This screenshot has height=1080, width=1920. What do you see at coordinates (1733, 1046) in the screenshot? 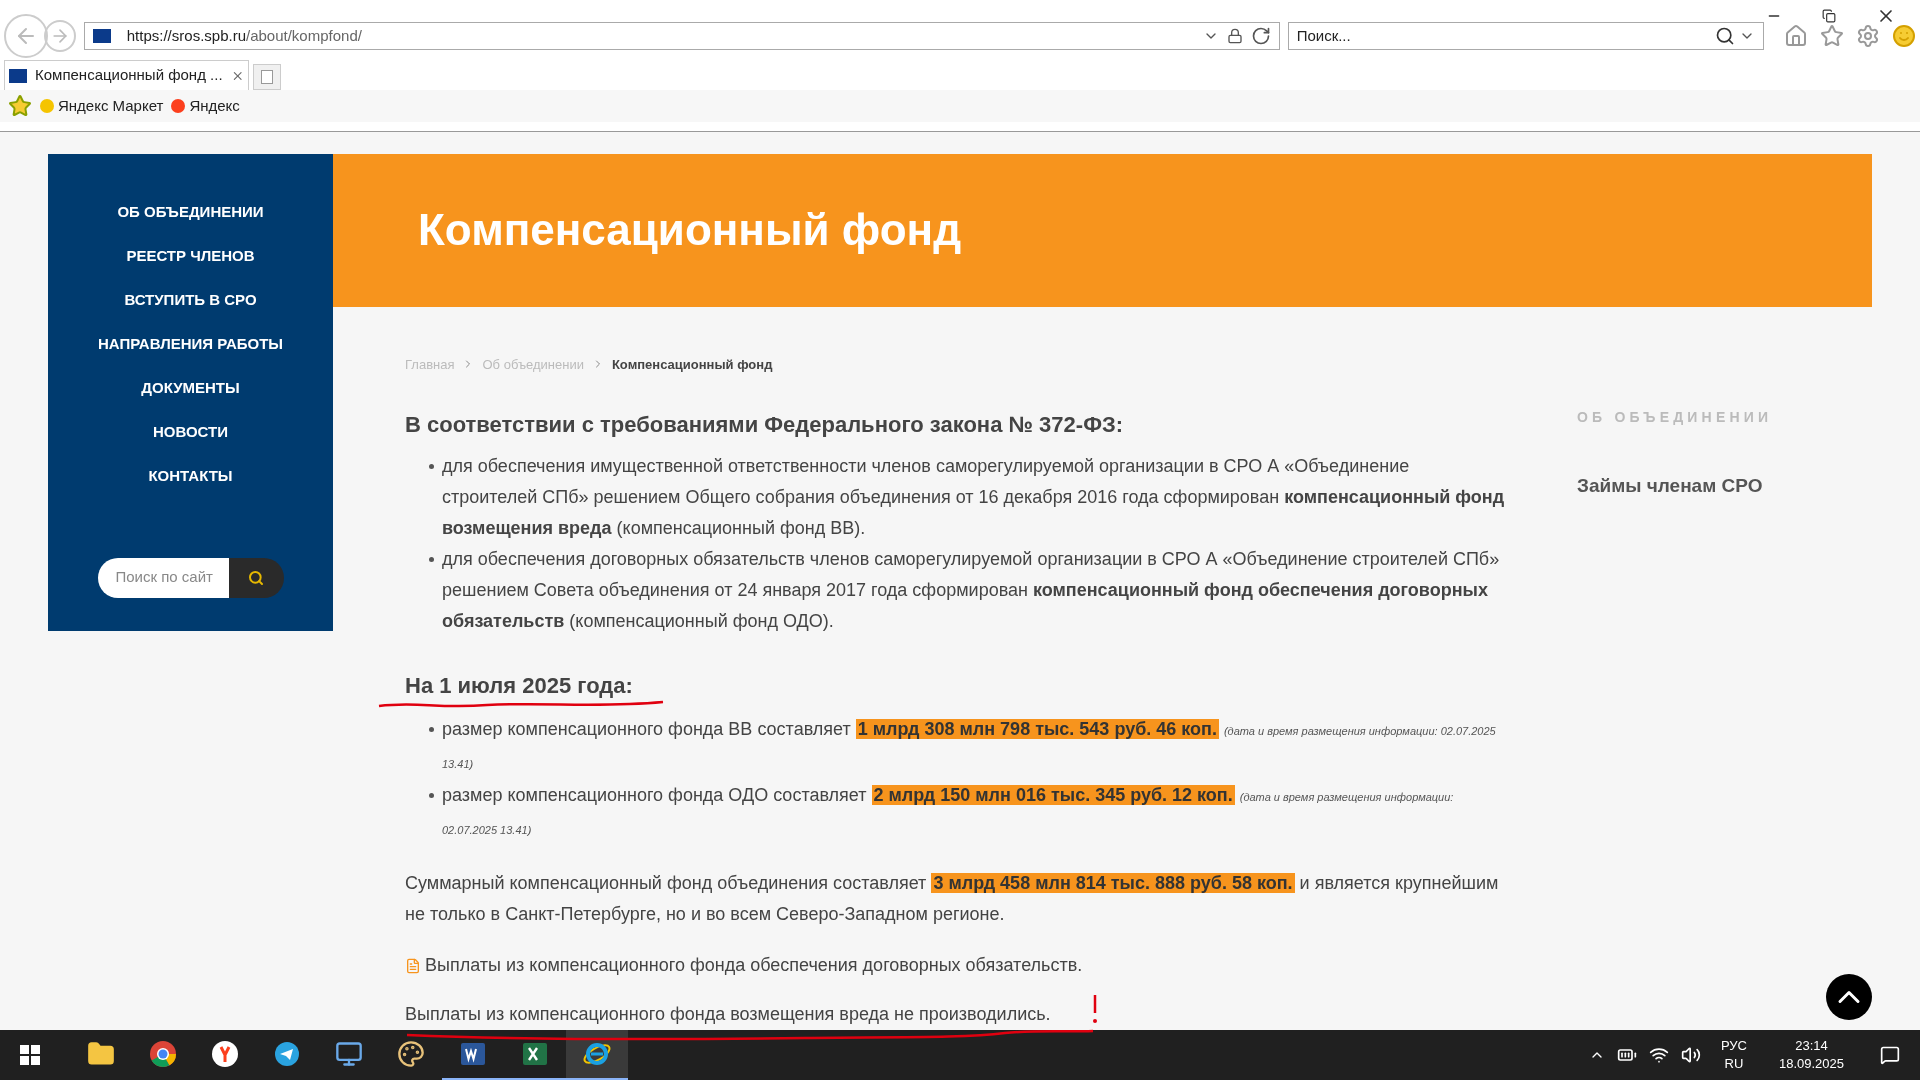
I see `language-indicator: РУС` at bounding box center [1733, 1046].